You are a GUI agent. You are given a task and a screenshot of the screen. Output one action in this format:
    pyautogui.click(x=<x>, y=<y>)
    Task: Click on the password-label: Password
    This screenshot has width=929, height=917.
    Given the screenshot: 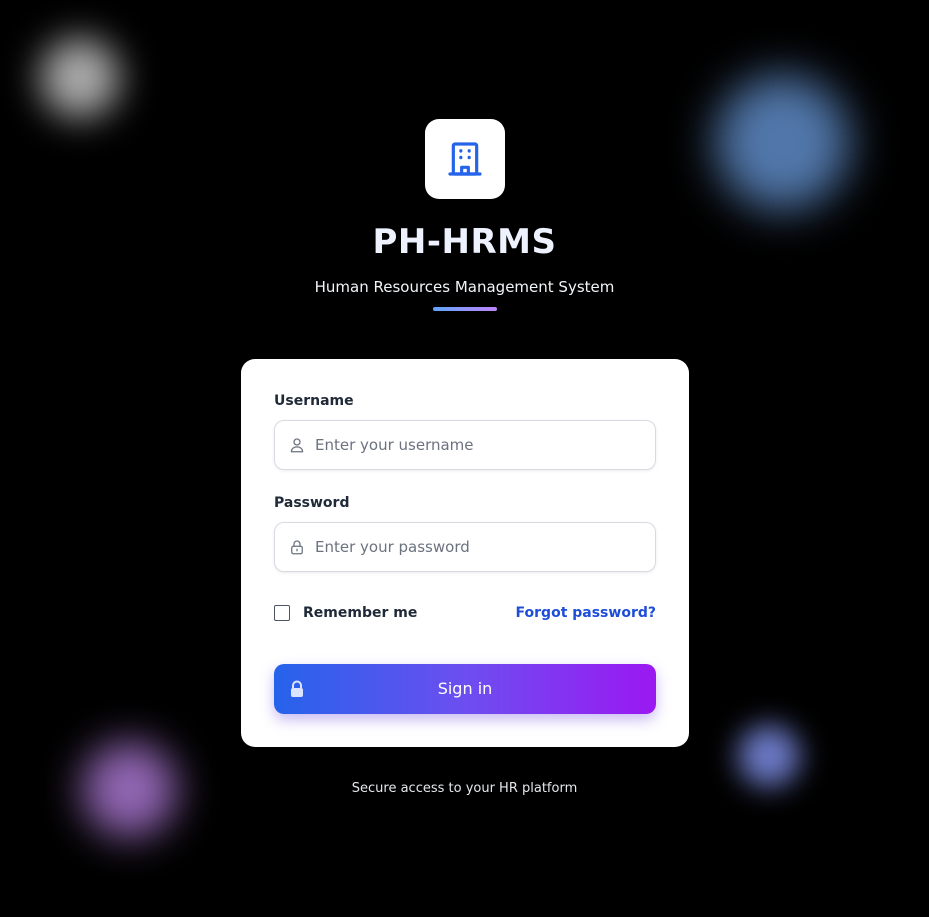 What is the action you would take?
    pyautogui.click(x=312, y=503)
    